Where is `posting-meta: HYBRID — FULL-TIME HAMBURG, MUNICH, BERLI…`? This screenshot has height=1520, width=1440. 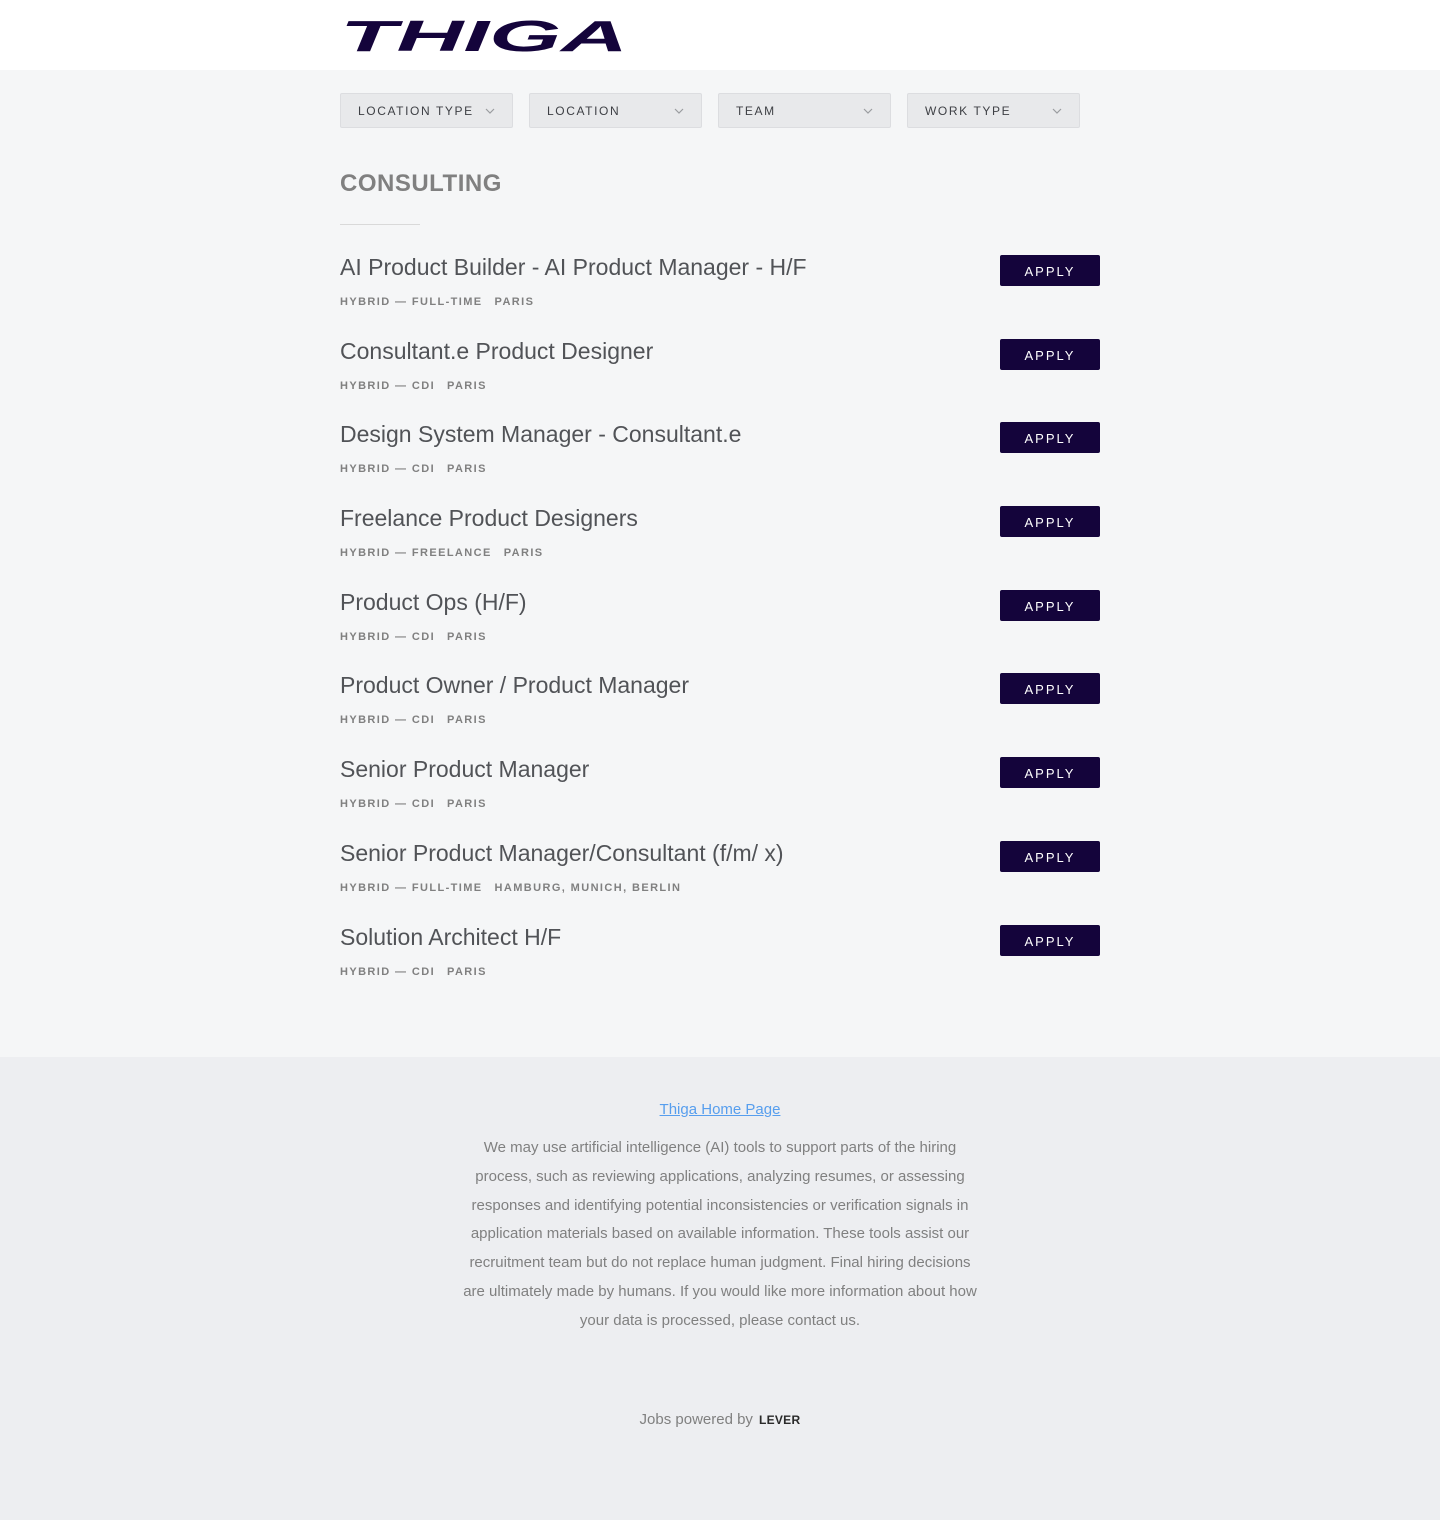
posting-meta: HYBRID — FULL-TIME HAMBURG, MUNICH, BERLI… is located at coordinates (510, 888).